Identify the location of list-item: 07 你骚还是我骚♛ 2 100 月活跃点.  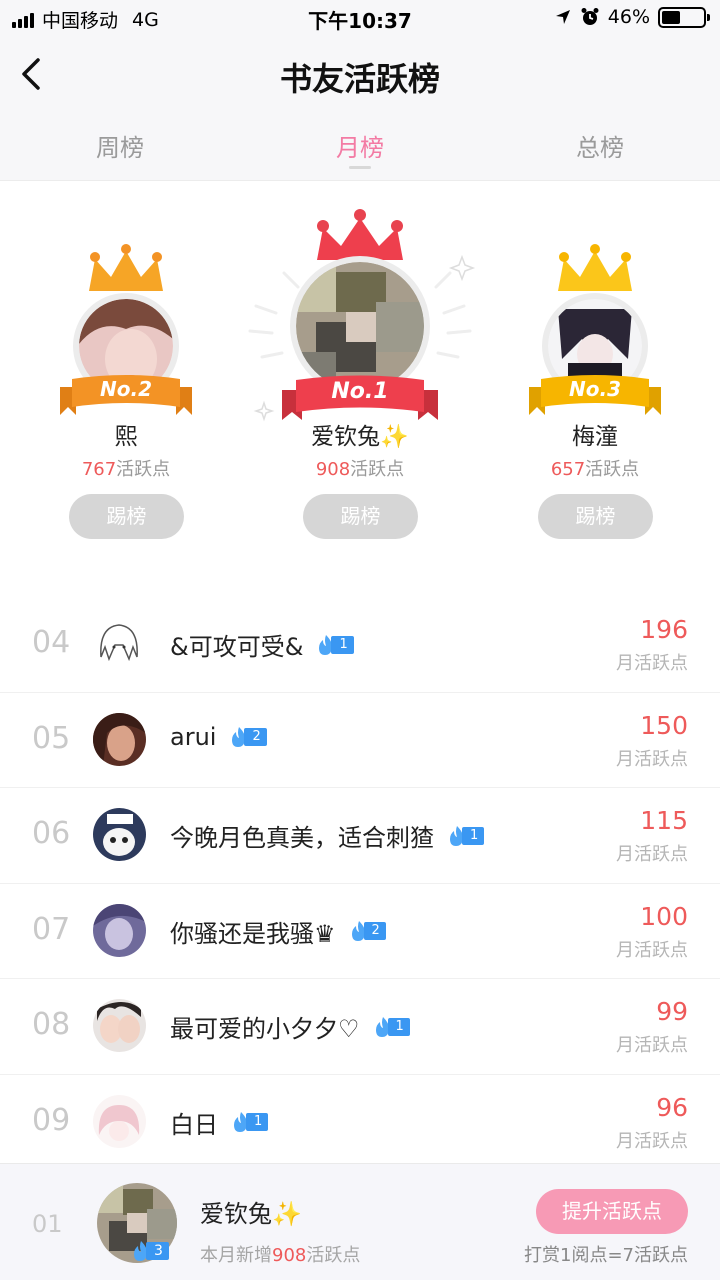
(360, 931).